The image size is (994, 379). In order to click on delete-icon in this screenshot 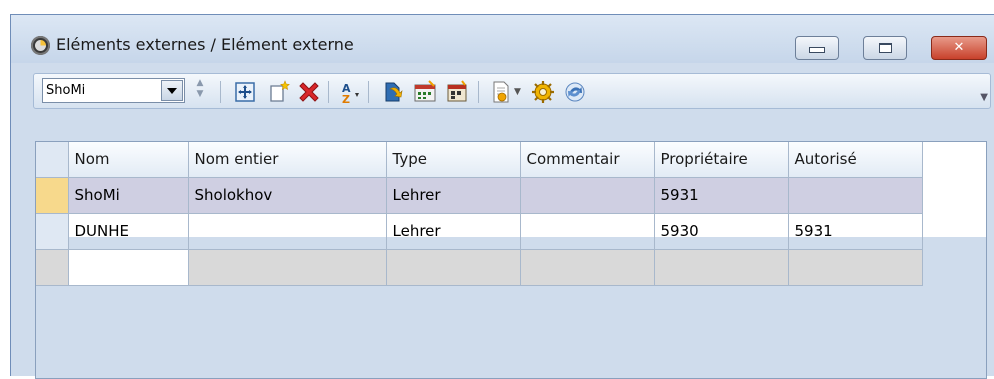, I will do `click(309, 92)`.